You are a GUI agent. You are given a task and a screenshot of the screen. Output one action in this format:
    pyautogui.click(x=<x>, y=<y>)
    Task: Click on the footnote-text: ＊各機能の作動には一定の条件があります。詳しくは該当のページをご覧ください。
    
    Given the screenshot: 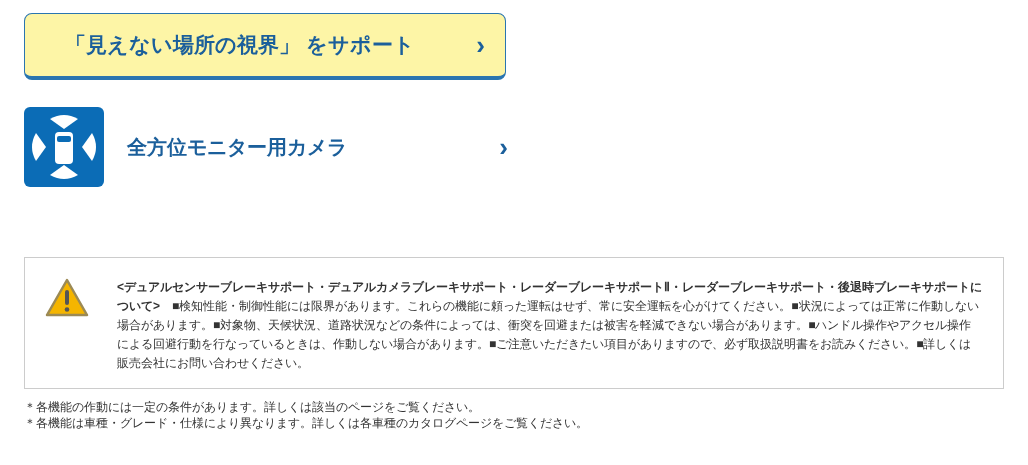 What is the action you would take?
    pyautogui.click(x=252, y=407)
    